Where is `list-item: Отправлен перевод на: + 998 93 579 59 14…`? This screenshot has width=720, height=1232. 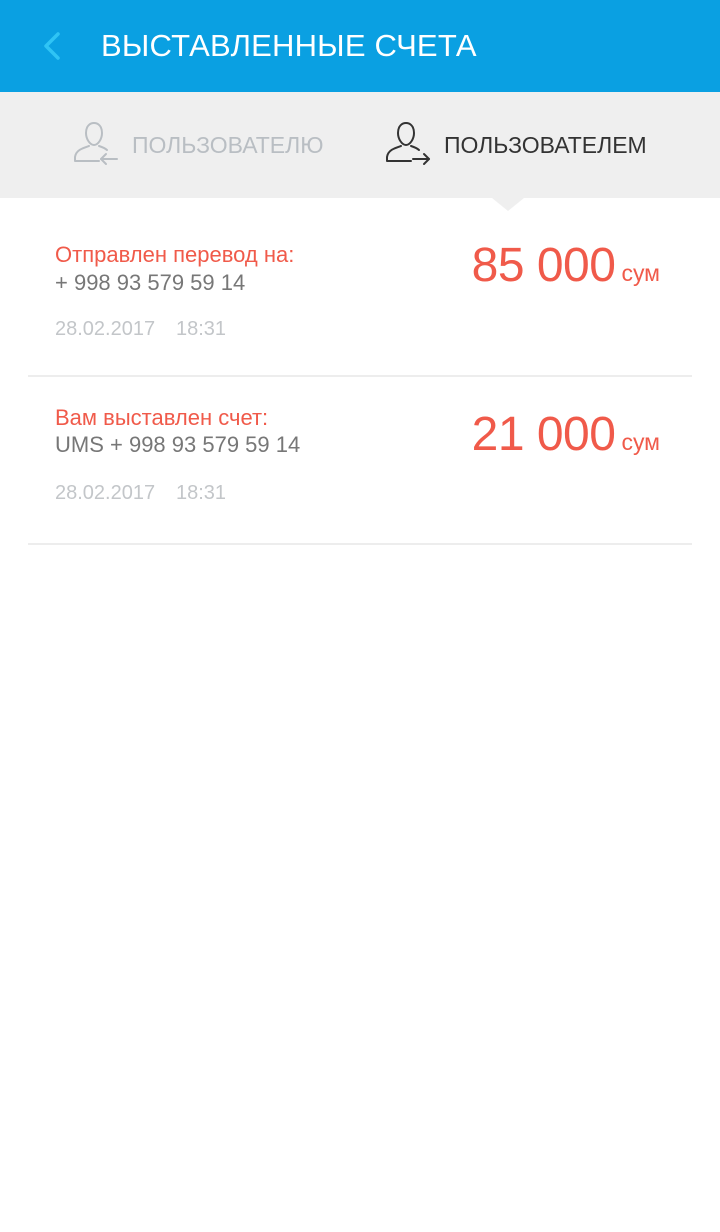
list-item: Отправлен перевод на: + 998 93 579 59 14… is located at coordinates (360, 287).